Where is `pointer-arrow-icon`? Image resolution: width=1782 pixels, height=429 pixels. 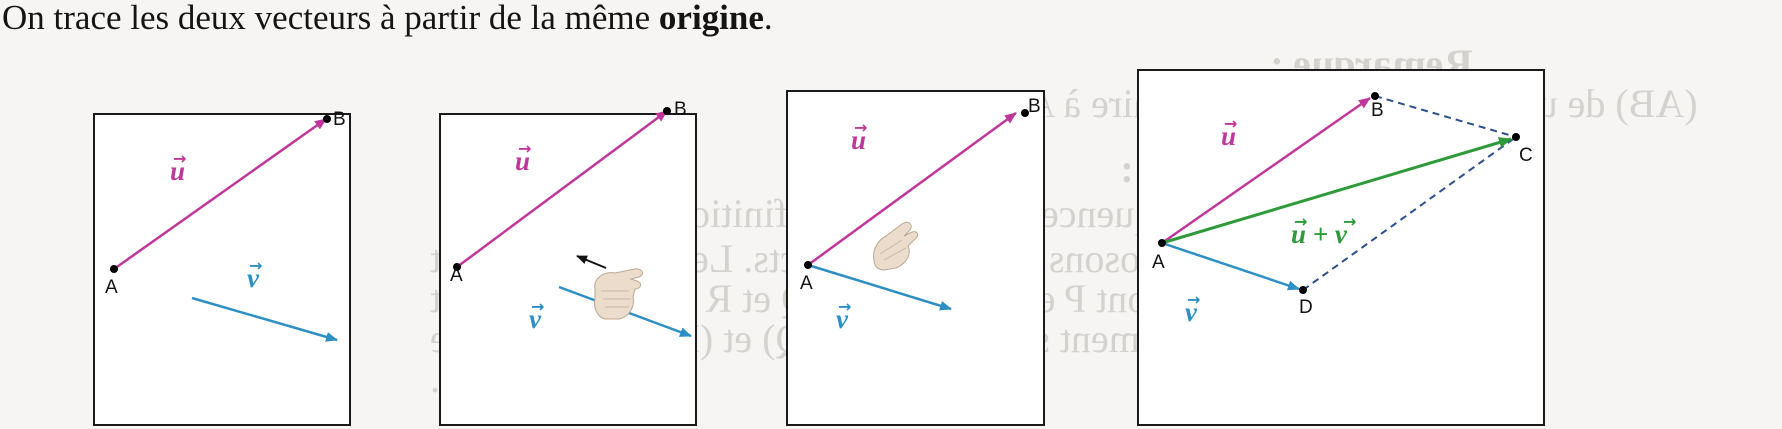
pointer-arrow-icon is located at coordinates (591, 262).